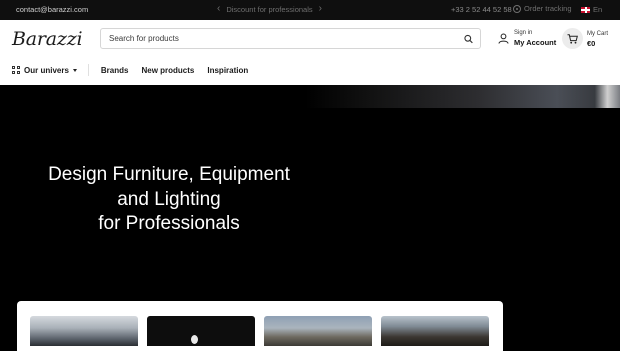 The height and width of the screenshot is (351, 620). What do you see at coordinates (115, 70) in the screenshot?
I see `nav-link-brands: Brands` at bounding box center [115, 70].